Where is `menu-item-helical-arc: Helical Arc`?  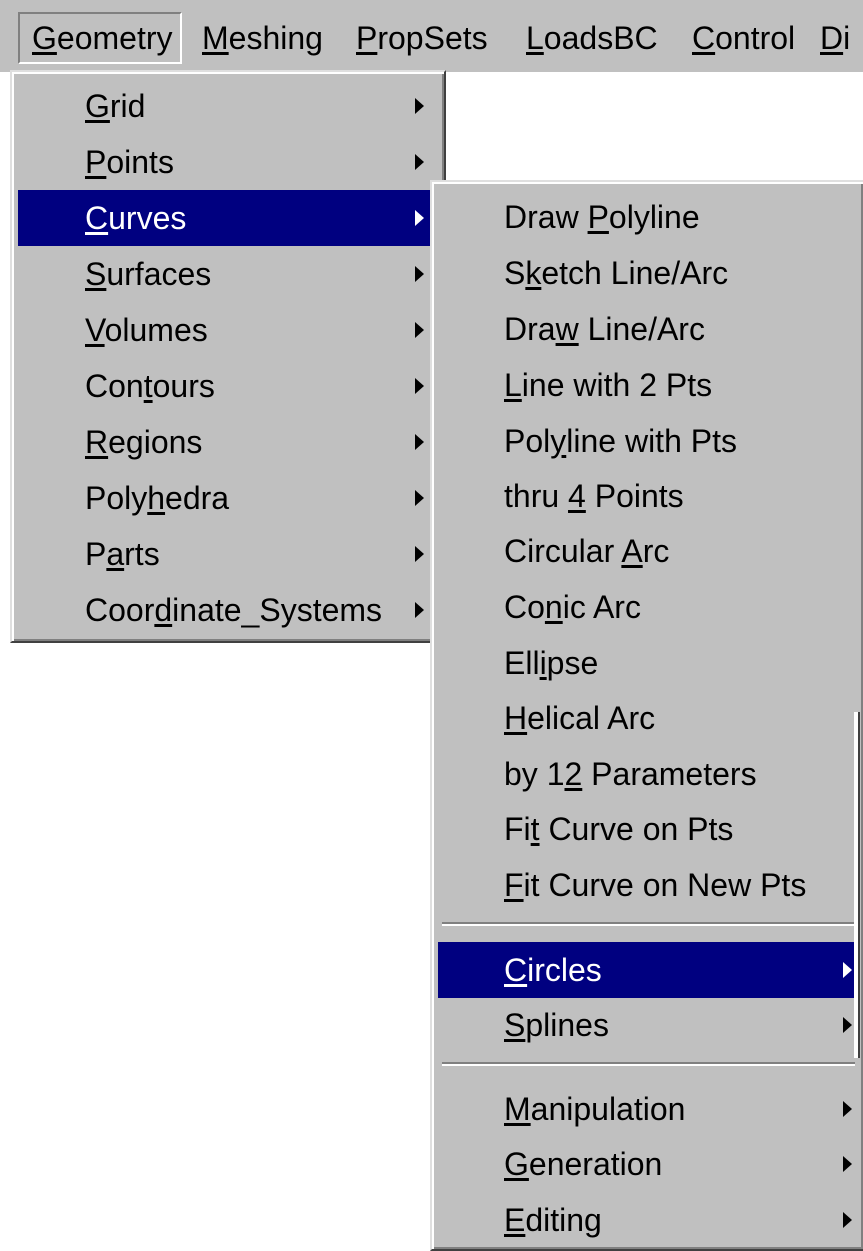
menu-item-helical-arc: Helical Arc is located at coordinates (648, 718).